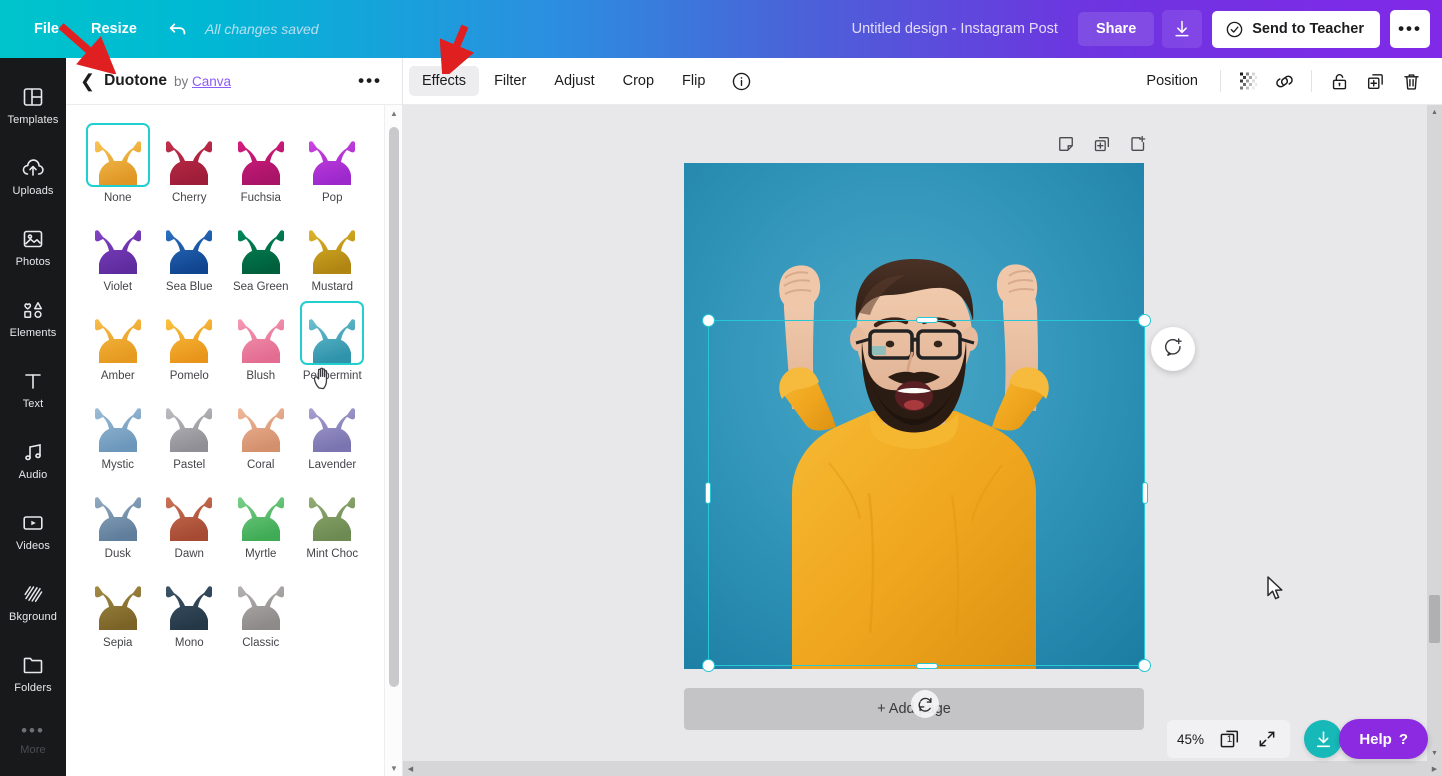 The width and height of the screenshot is (1442, 776). Describe the element at coordinates (708, 320) in the screenshot. I see `resize-handle-top-left` at that location.